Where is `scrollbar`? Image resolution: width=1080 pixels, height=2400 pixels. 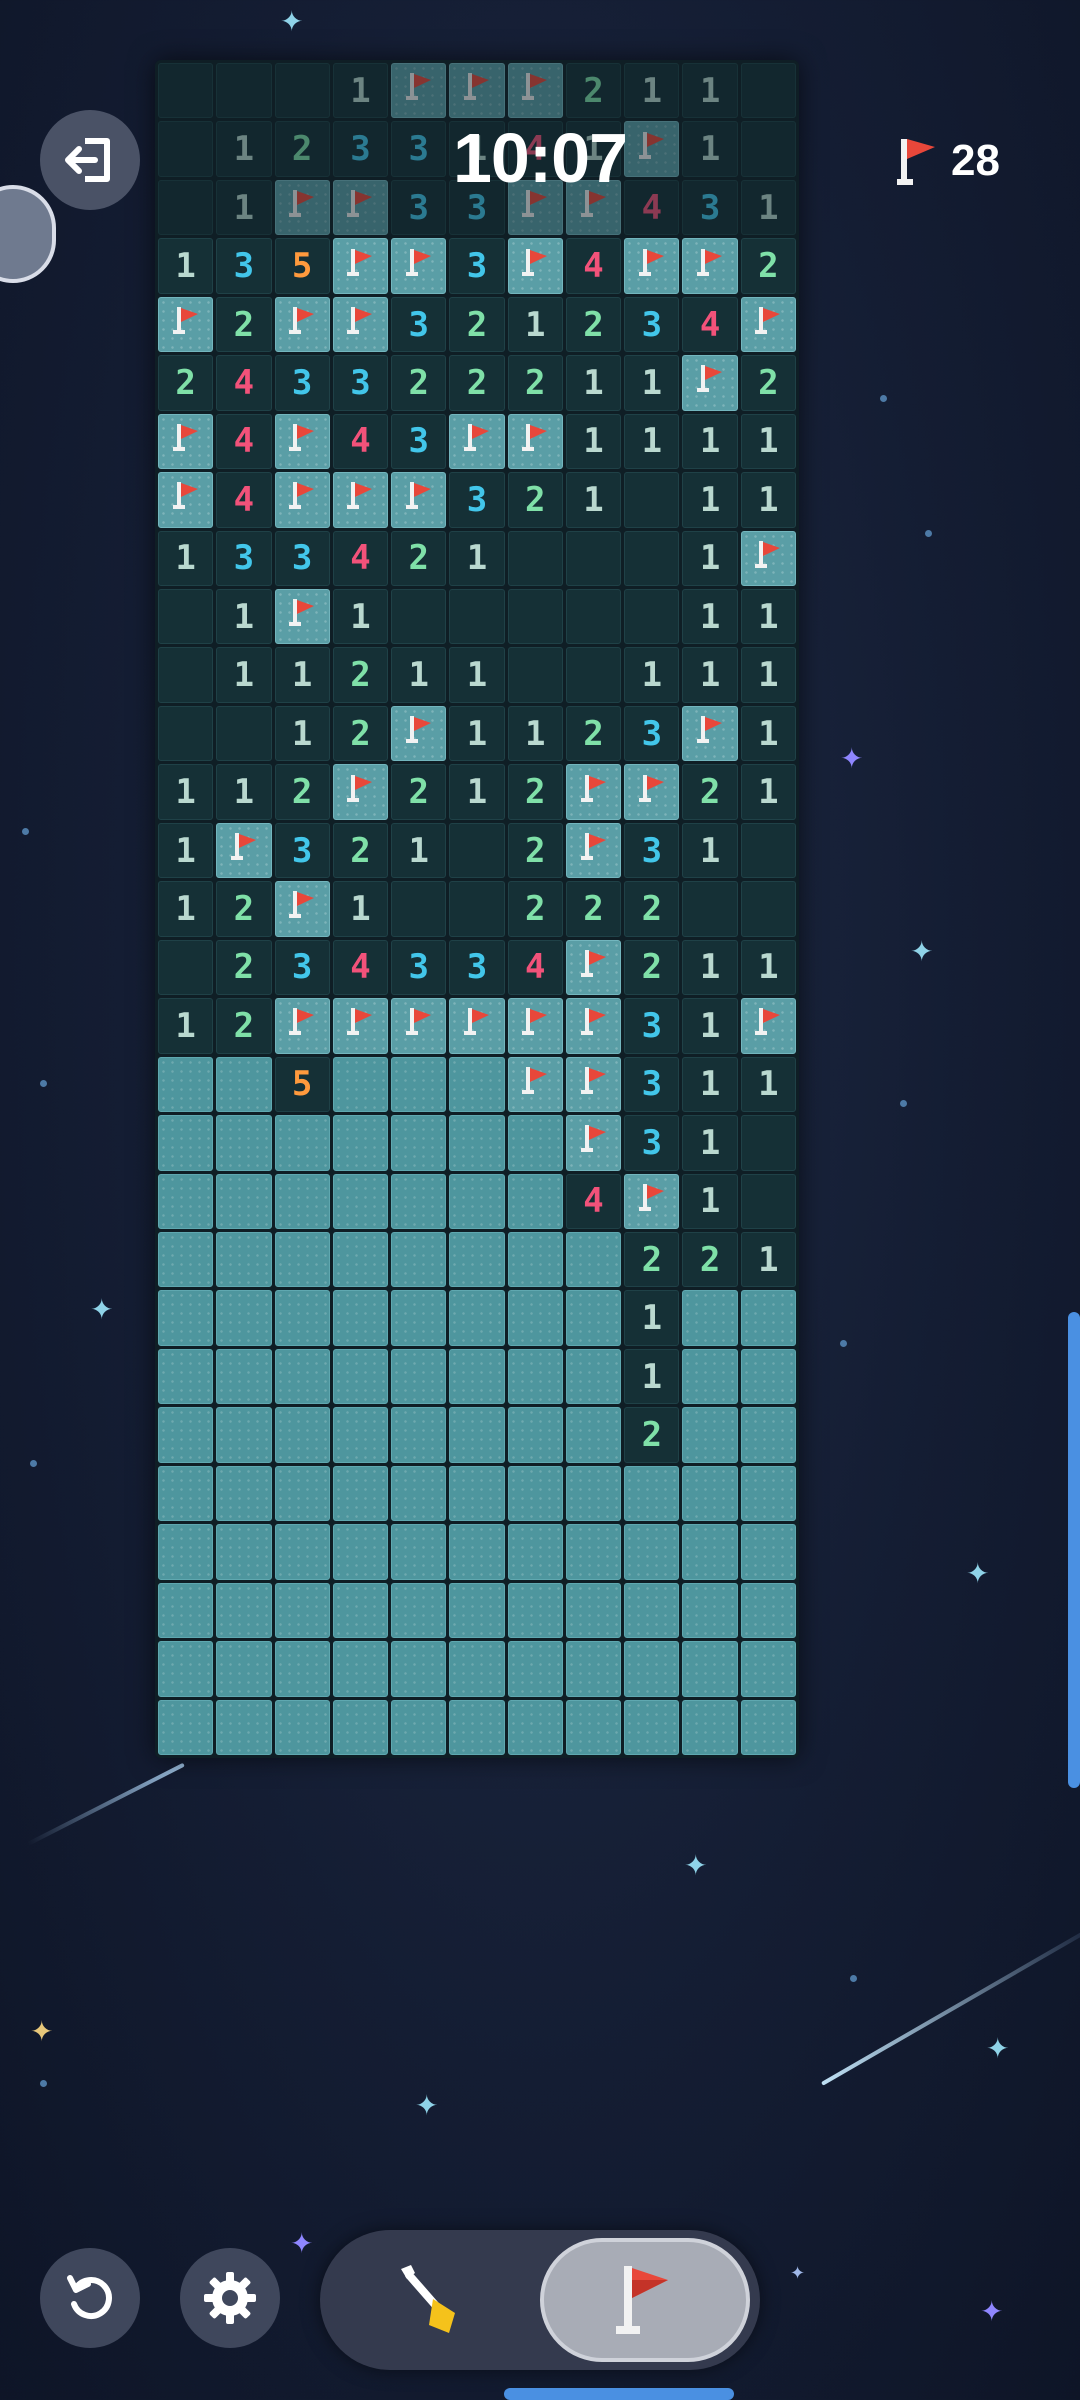 scrollbar is located at coordinates (1074, 1550).